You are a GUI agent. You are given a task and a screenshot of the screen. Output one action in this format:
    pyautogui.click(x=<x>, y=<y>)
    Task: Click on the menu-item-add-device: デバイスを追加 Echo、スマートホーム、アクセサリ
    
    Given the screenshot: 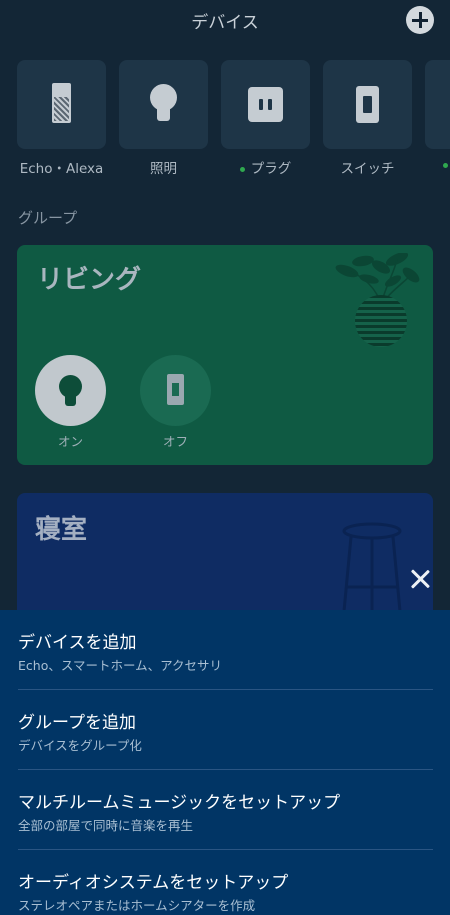 What is the action you would take?
    pyautogui.click(x=225, y=650)
    